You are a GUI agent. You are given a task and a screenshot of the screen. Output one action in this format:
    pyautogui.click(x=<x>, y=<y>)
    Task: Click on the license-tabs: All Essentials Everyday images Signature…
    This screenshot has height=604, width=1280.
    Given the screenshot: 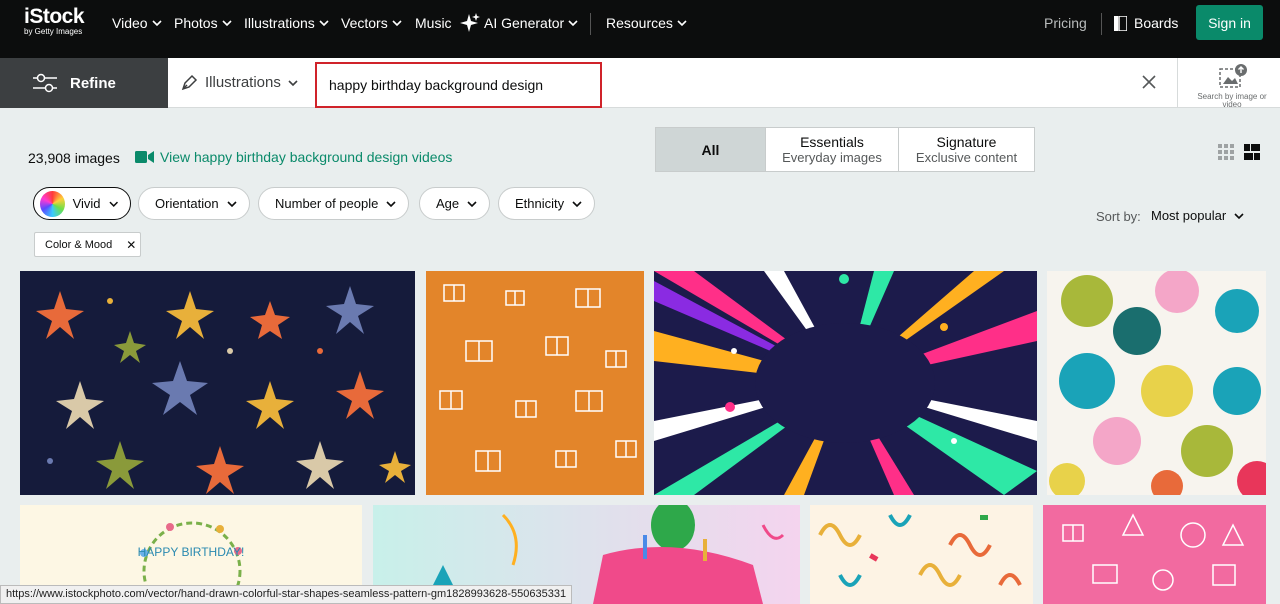 What is the action you would take?
    pyautogui.click(x=845, y=149)
    